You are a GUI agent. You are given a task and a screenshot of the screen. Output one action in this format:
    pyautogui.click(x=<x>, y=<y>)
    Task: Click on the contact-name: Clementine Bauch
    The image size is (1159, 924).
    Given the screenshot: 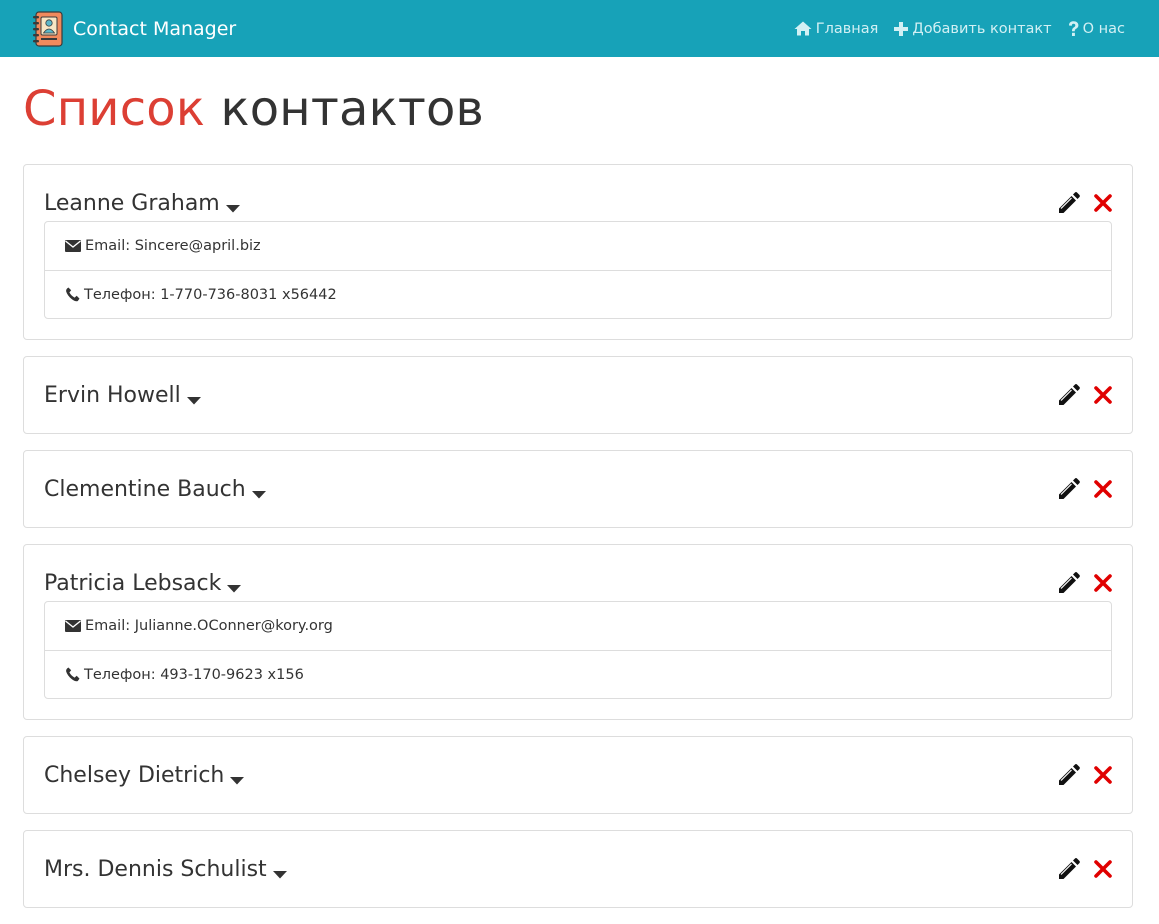 What is the action you would take?
    pyautogui.click(x=155, y=489)
    